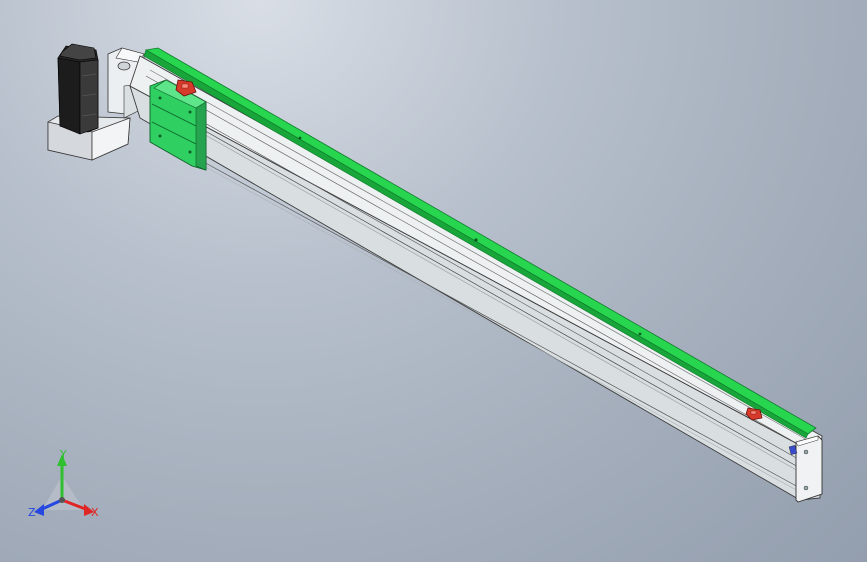  Describe the element at coordinates (95, 512) in the screenshot. I see `triad-x-label: X` at that location.